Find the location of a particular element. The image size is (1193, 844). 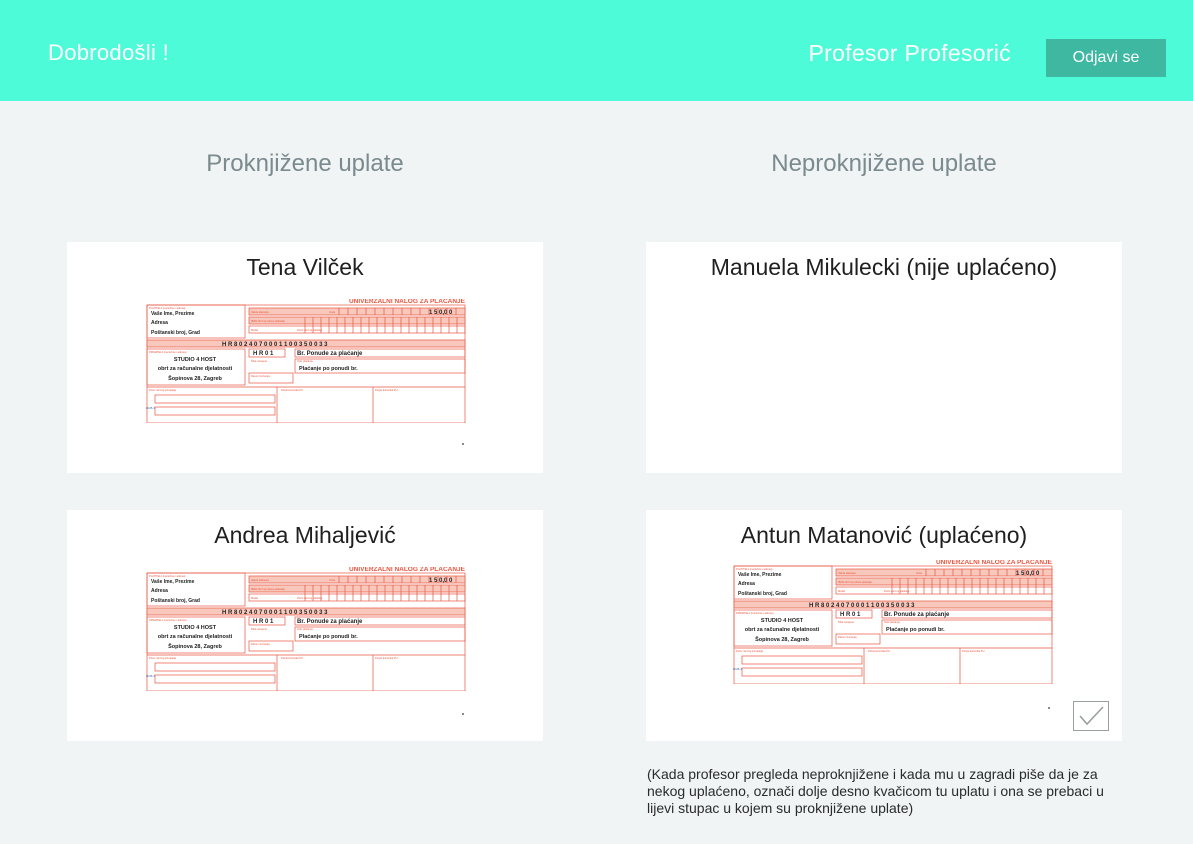

payer-name: Manuela Mikulecki (nije uplaćeno) is located at coordinates (884, 267).